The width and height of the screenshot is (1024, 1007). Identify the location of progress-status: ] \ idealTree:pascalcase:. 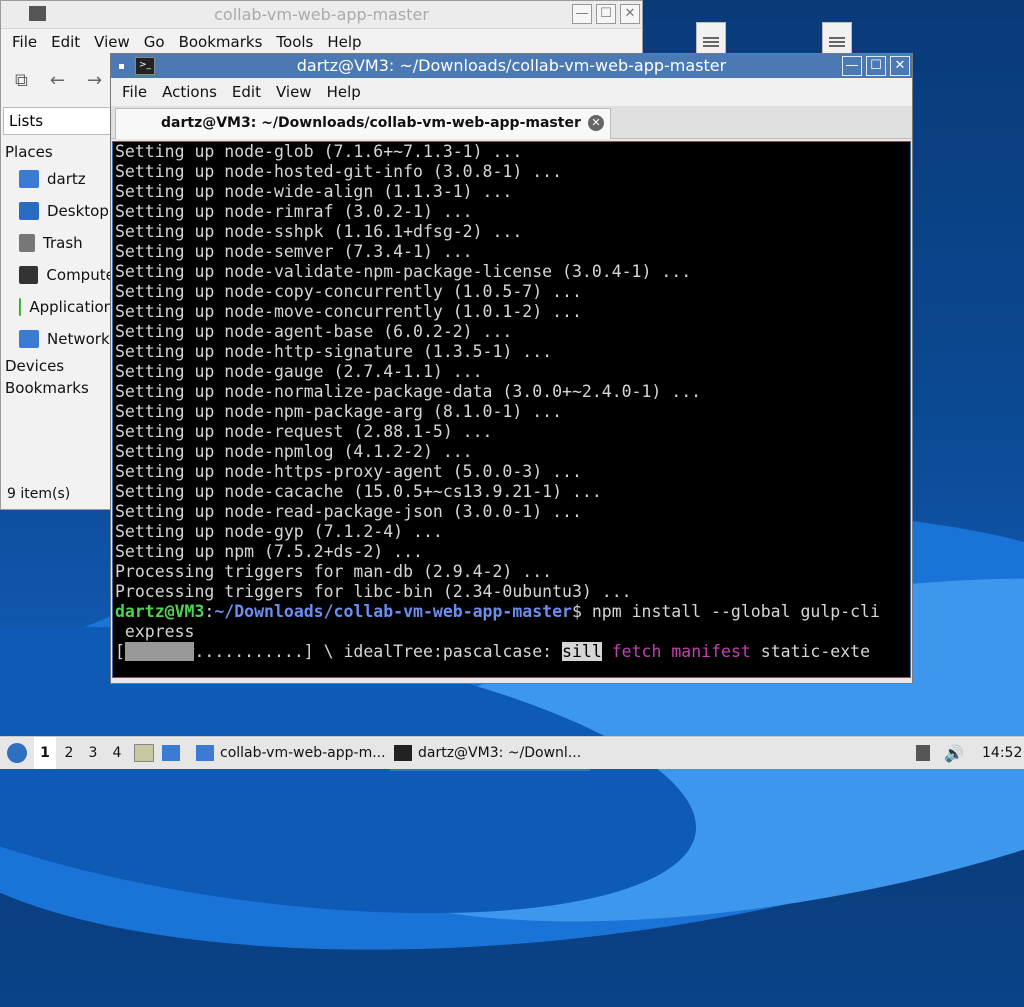
(433, 651).